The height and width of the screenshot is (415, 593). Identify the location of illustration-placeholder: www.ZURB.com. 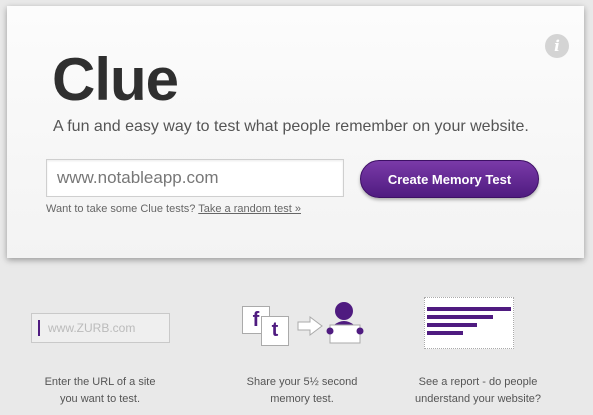
(92, 328).